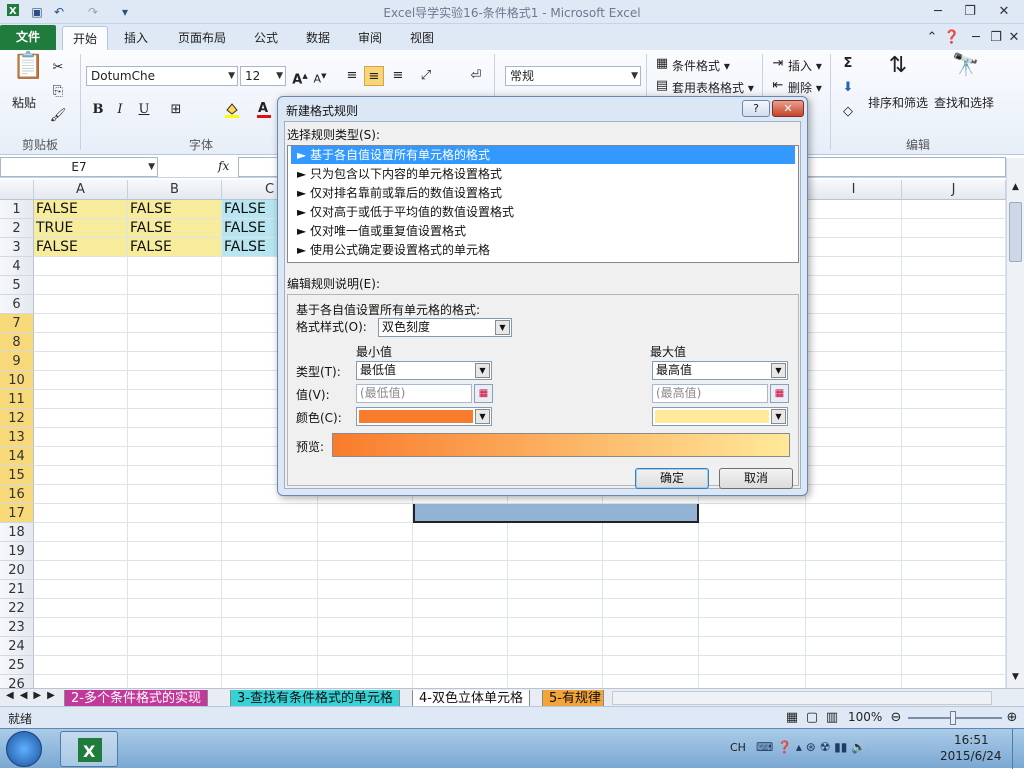  I want to click on row-header: 4, so click(17, 266).